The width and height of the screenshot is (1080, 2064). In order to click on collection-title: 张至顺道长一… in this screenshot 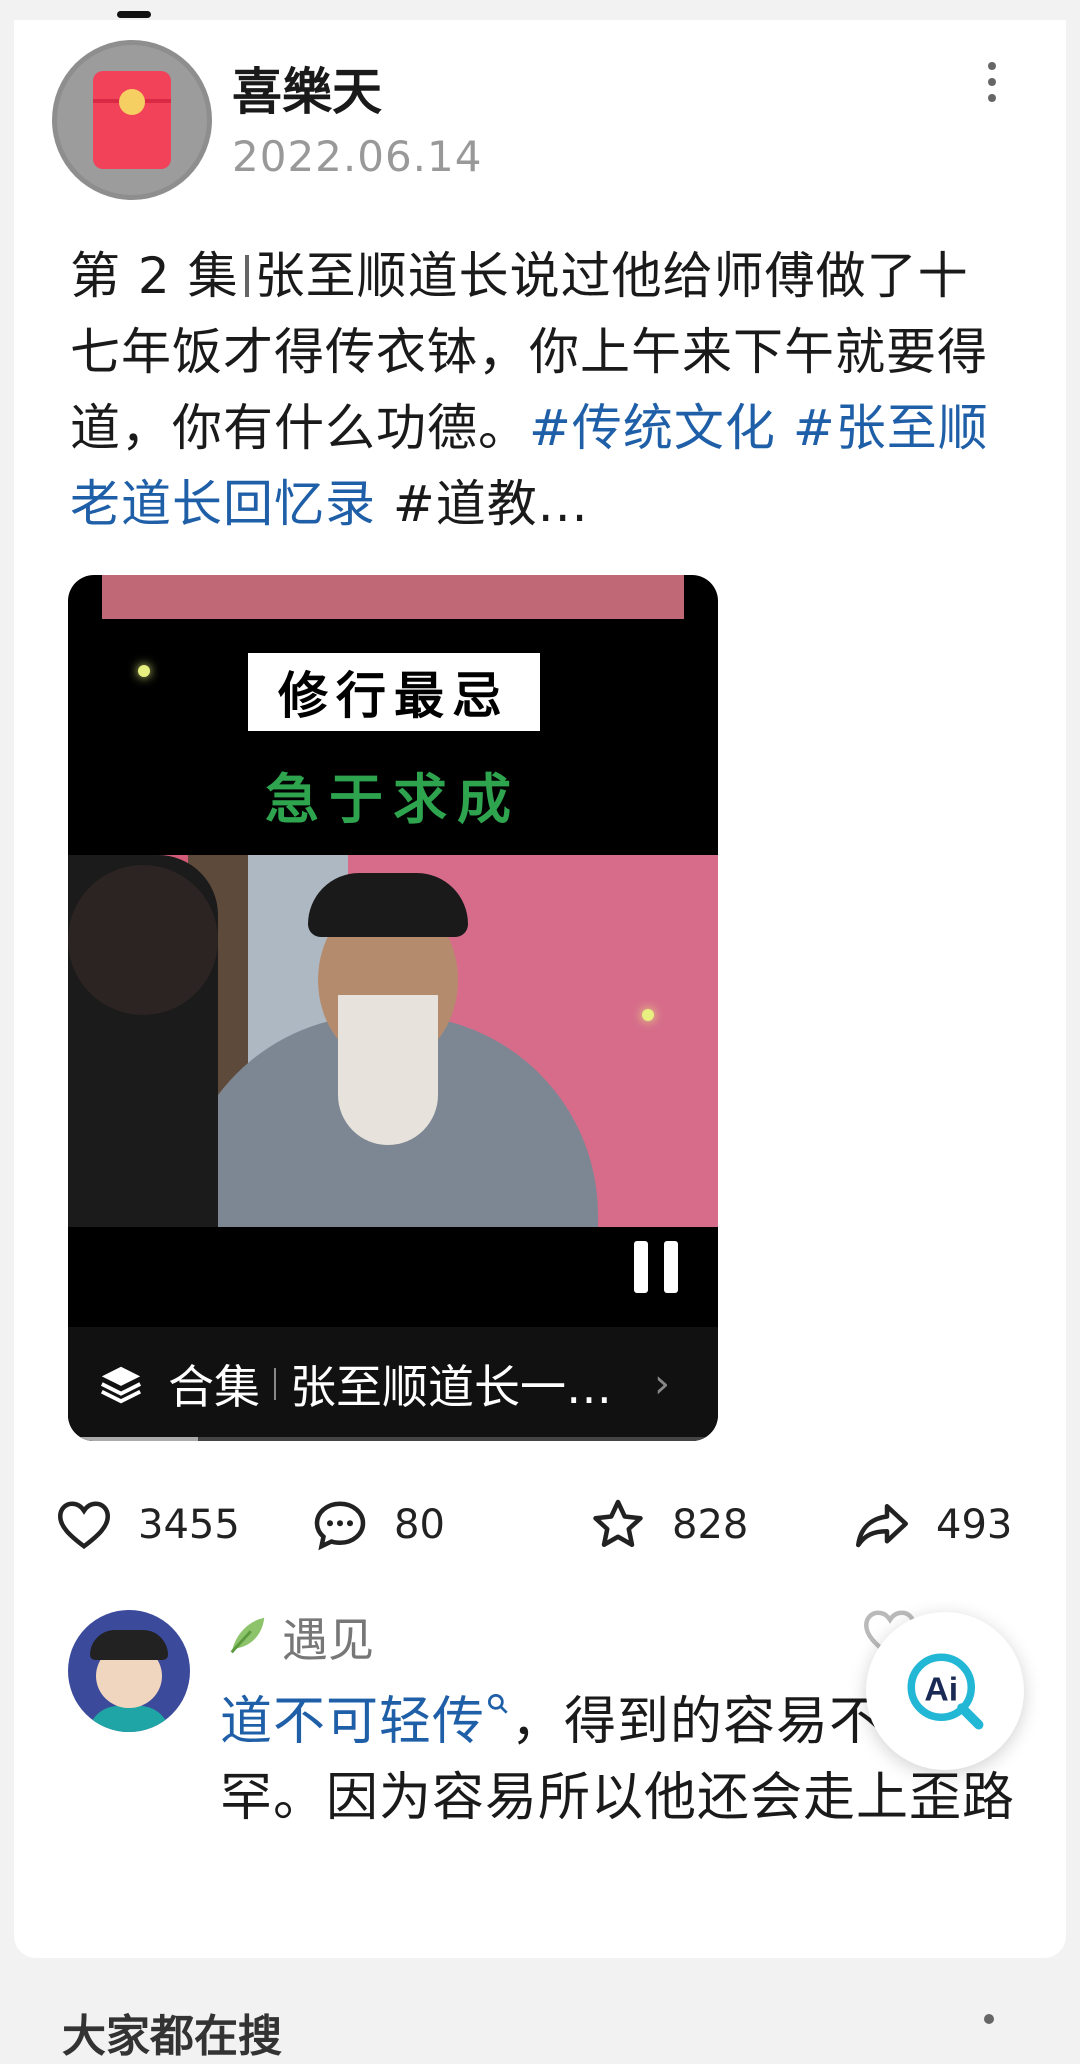, I will do `click(451, 1387)`.